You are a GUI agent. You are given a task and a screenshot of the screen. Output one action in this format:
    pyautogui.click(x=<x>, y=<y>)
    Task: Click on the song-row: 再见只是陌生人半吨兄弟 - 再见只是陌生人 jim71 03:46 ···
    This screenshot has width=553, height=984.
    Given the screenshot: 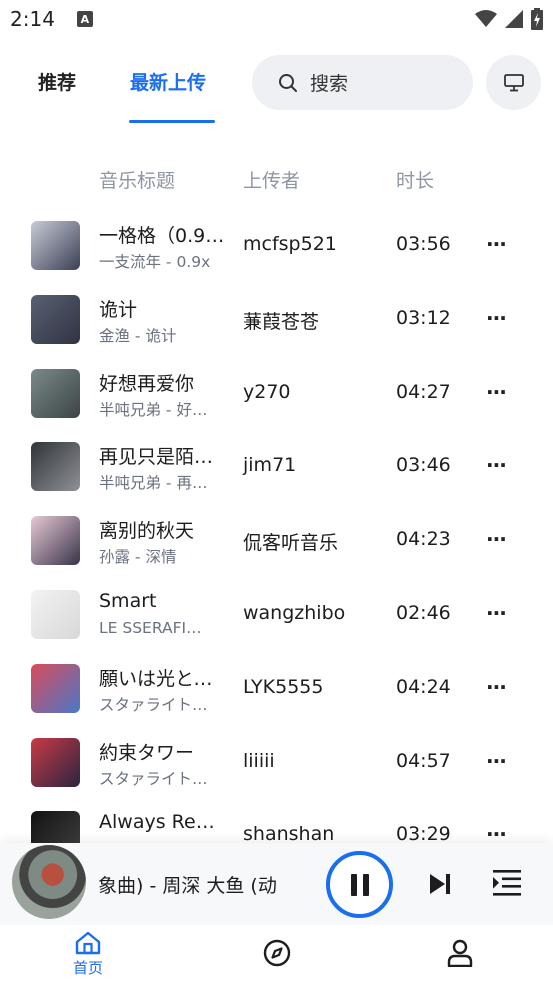 What is the action you would take?
    pyautogui.click(x=276, y=466)
    